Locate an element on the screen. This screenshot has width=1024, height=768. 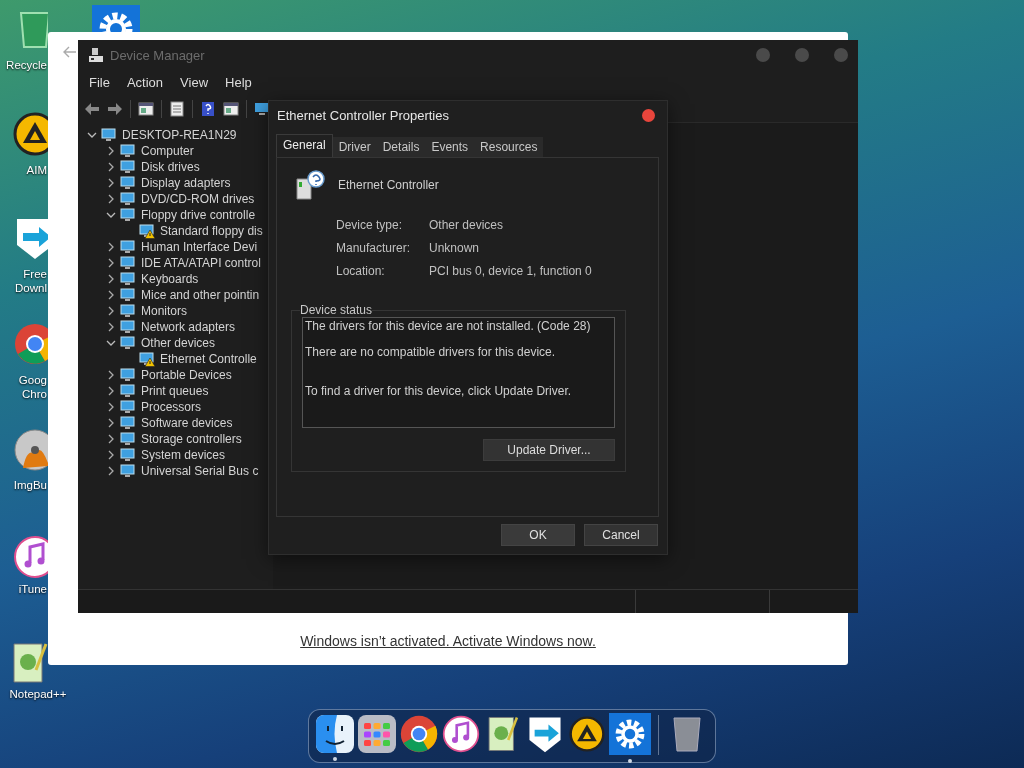
triangle-logo-icon is located at coordinates (587, 734).